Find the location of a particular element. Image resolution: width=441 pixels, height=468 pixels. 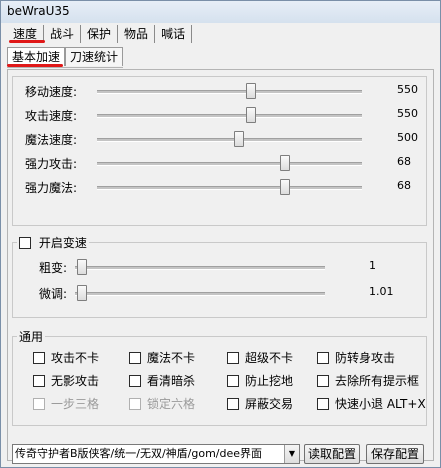

general-legend: 通用 is located at coordinates (31, 336).